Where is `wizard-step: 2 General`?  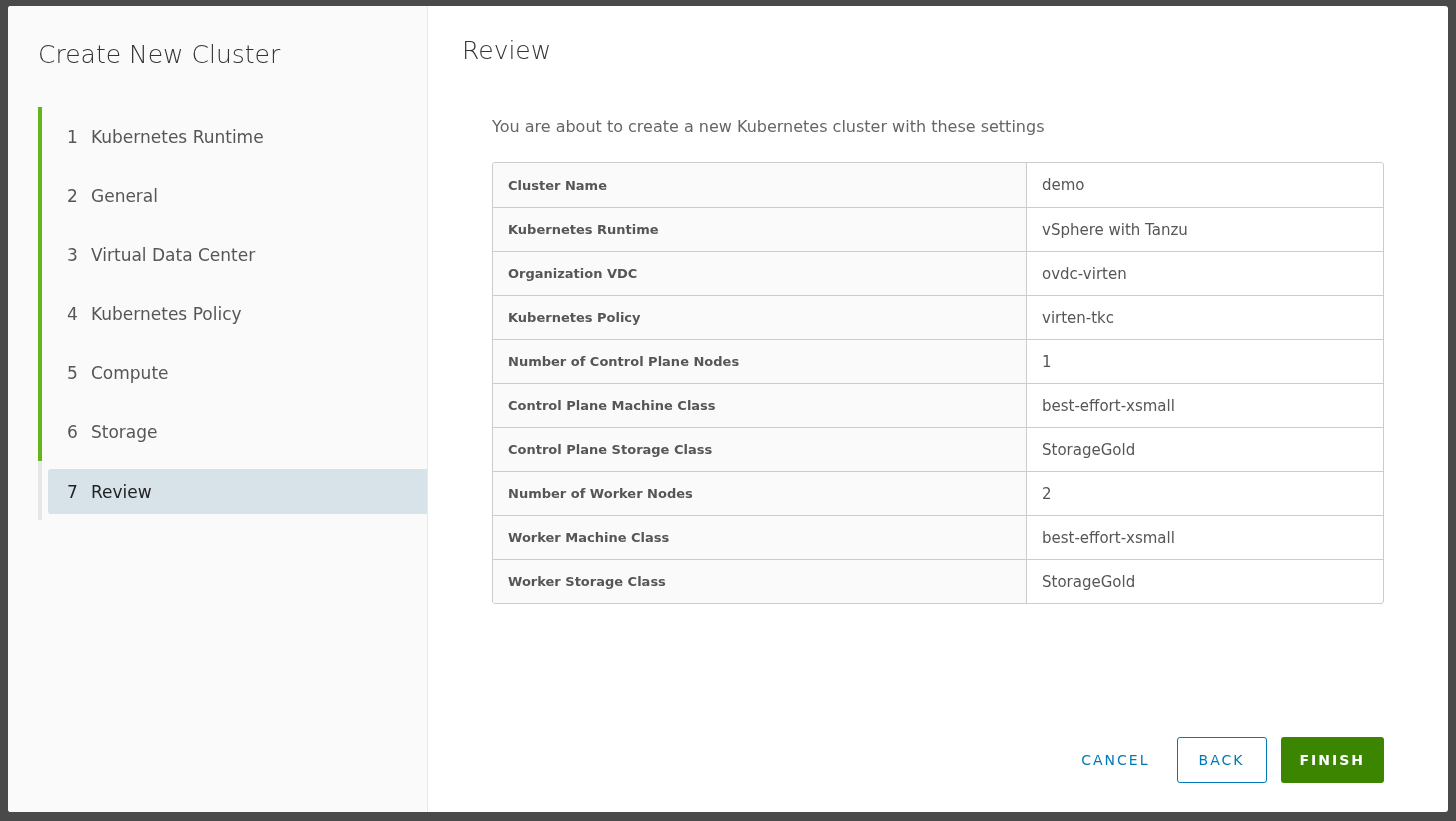
wizard-step: 2 General is located at coordinates (234, 195).